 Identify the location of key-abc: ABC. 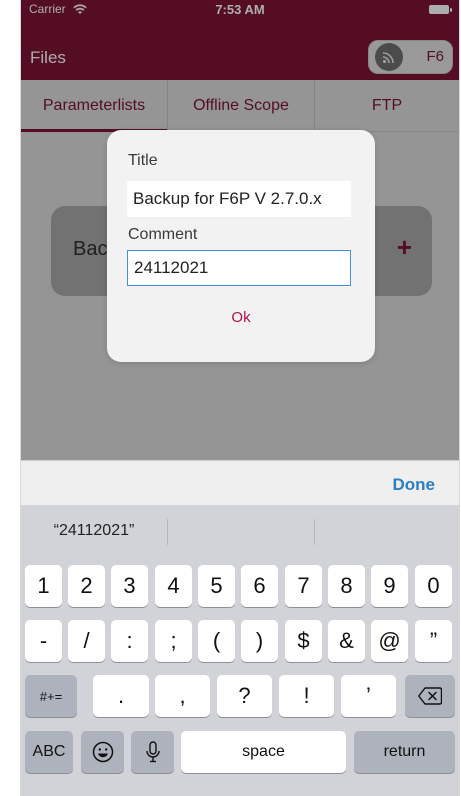
(49, 752).